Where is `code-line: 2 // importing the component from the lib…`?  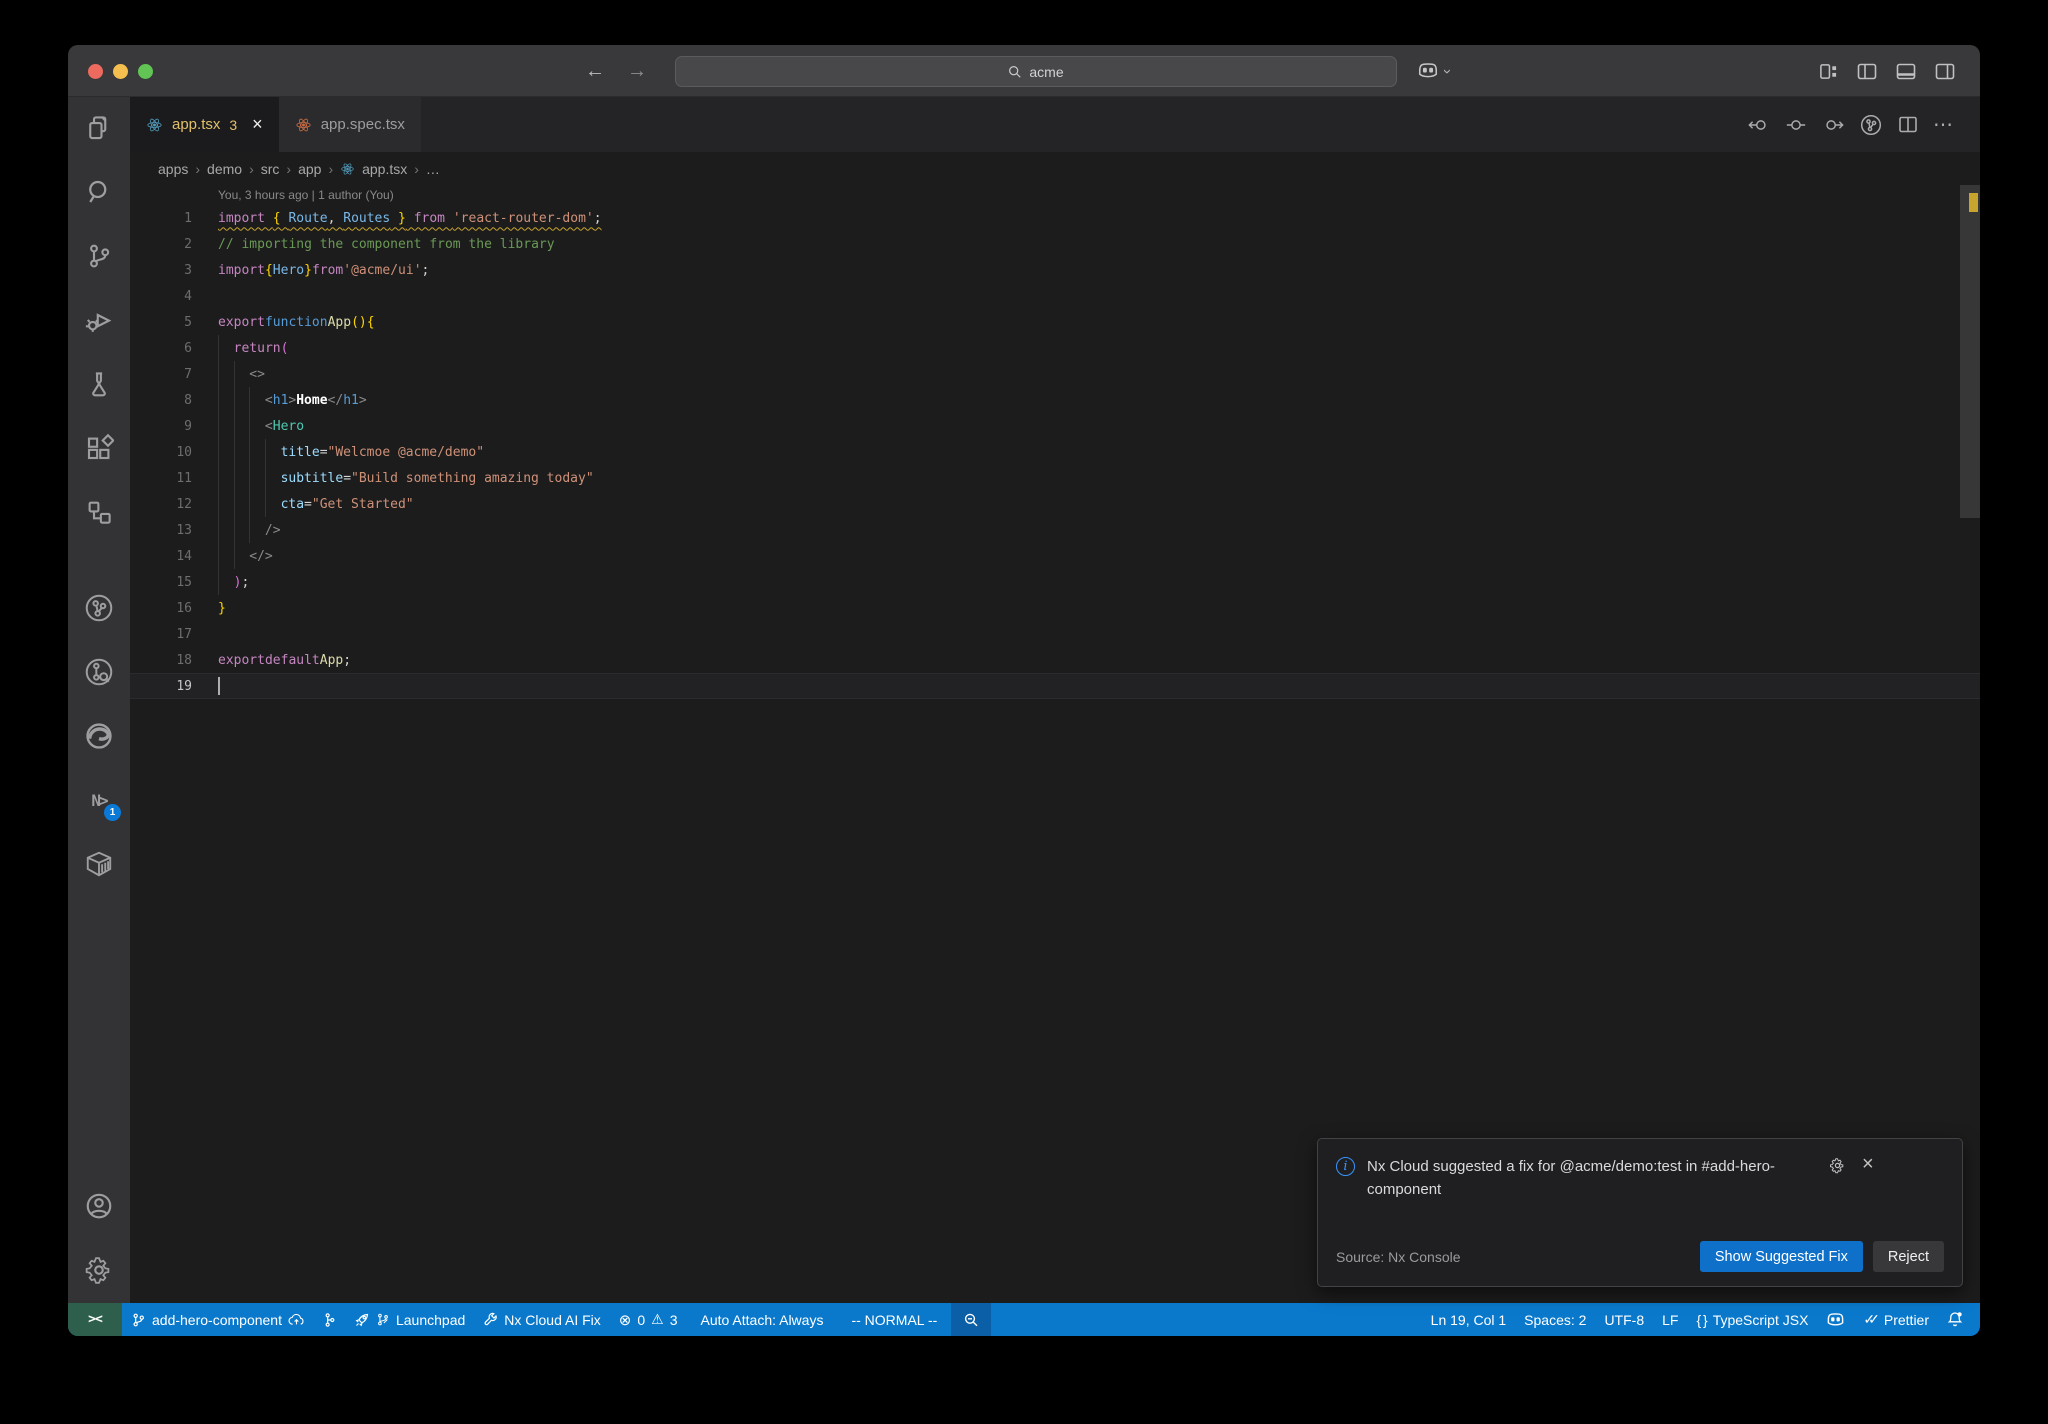
code-line: 2 // importing the component from the lib… is located at coordinates (1055, 244).